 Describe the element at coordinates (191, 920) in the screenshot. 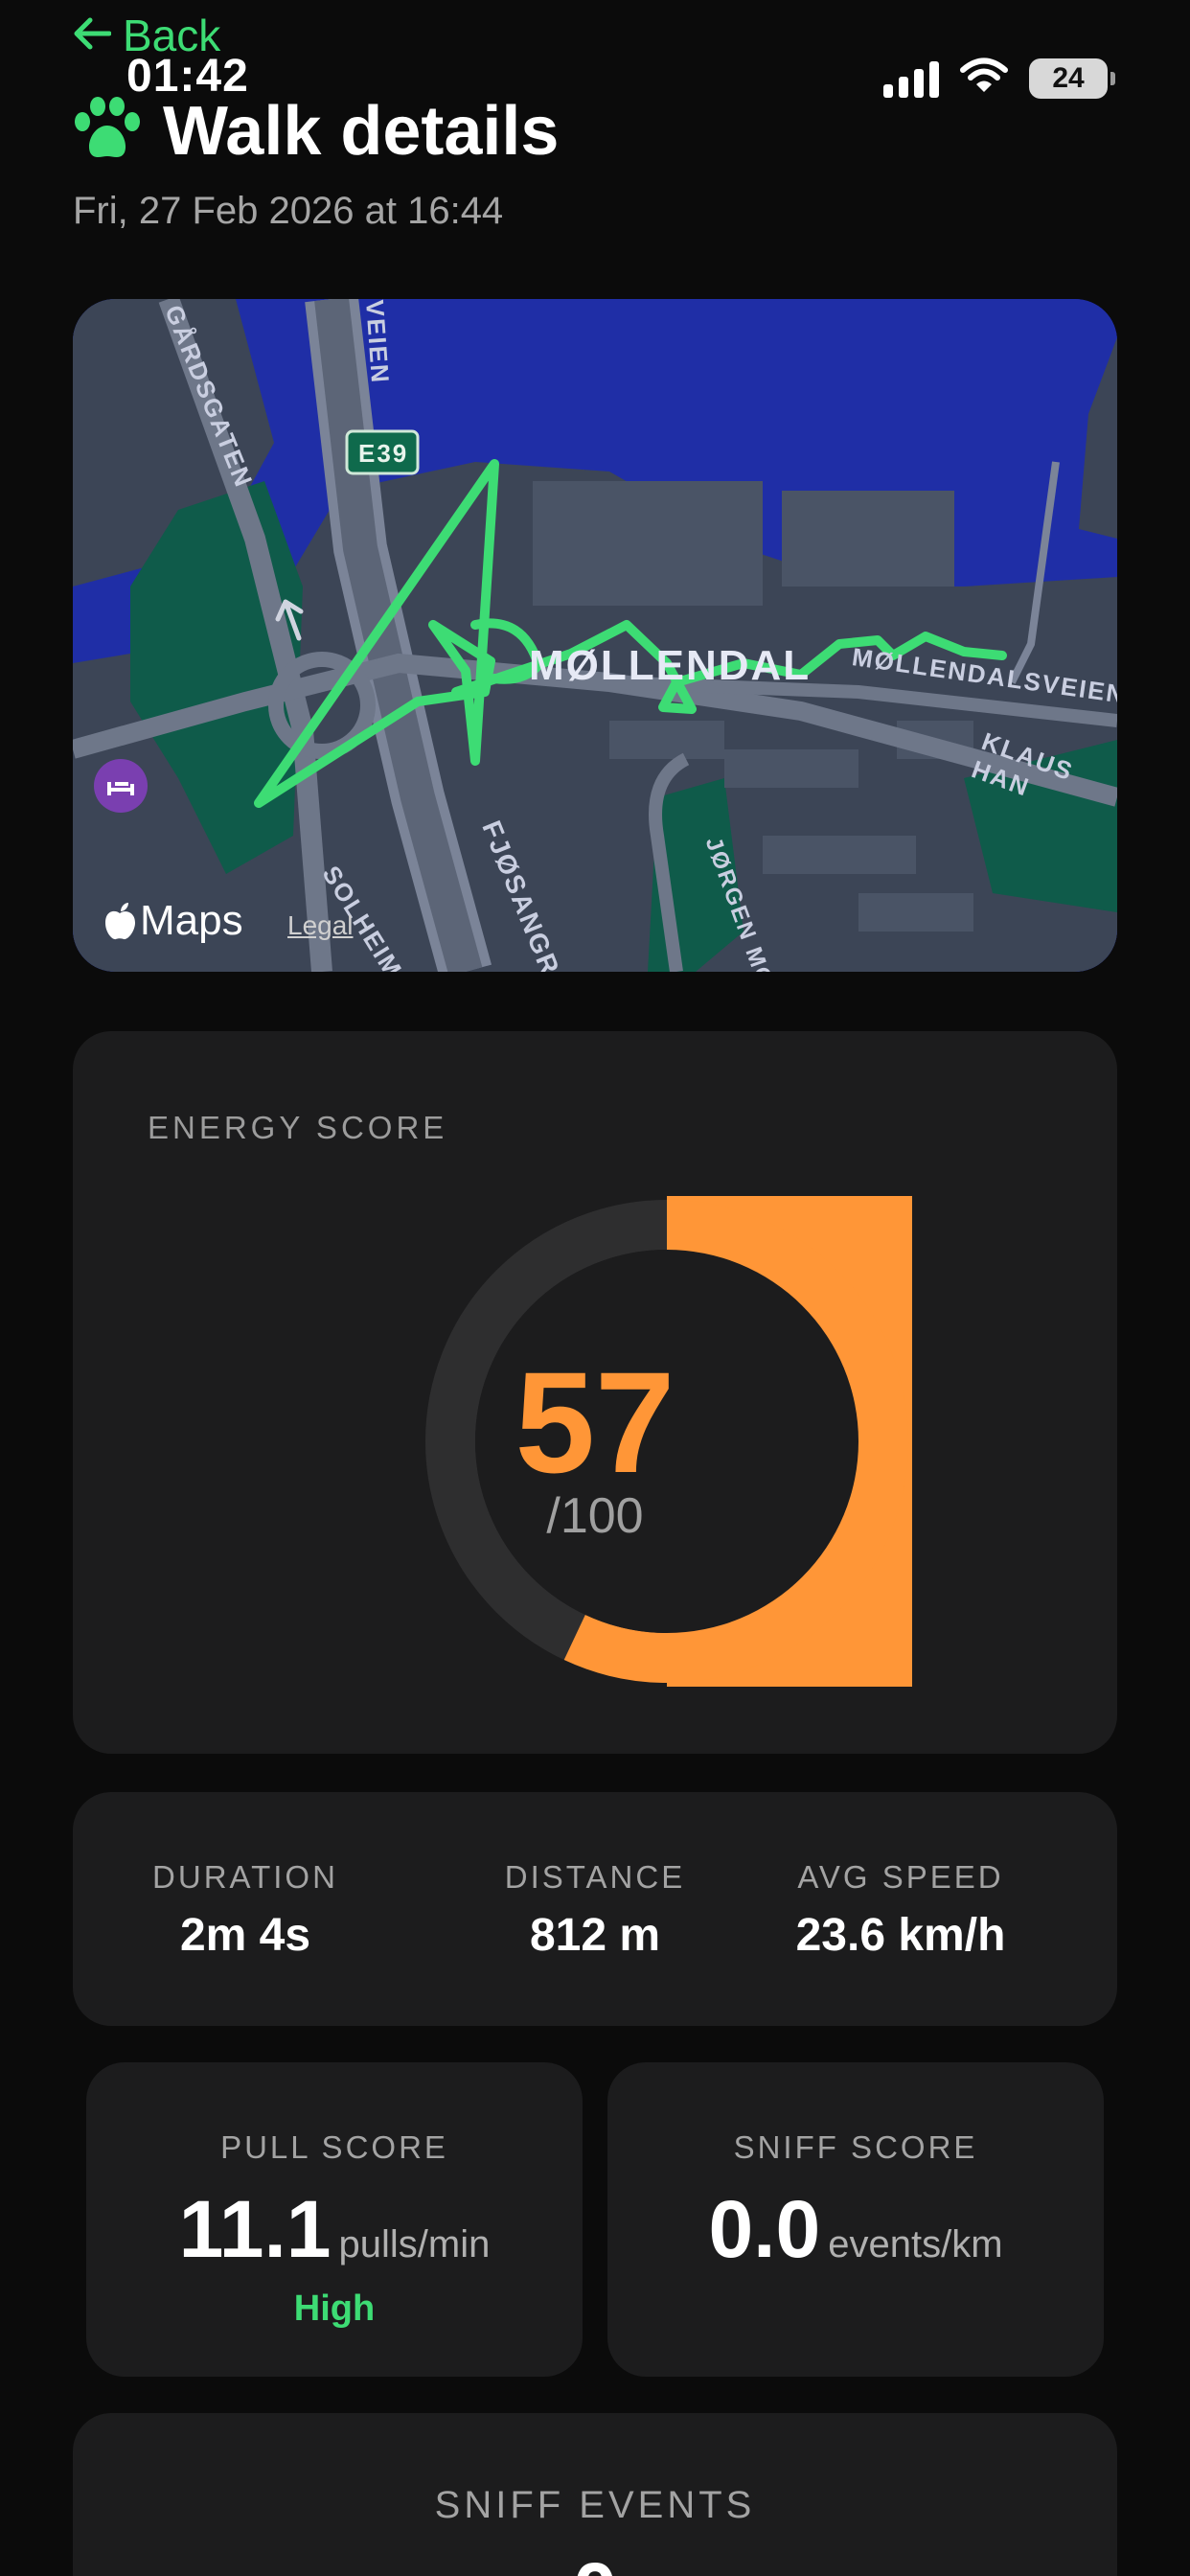

I see `maps-brand-label: Maps` at that location.